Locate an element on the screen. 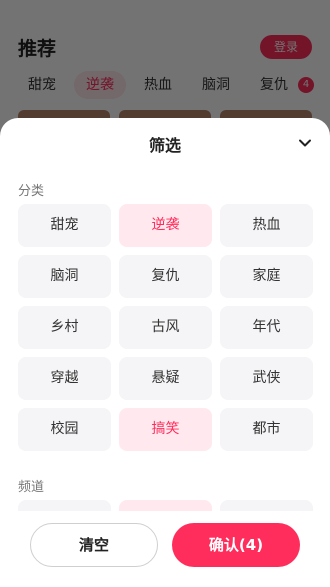 This screenshot has height=587, width=330. chip-rexue: 热血 is located at coordinates (266, 225).